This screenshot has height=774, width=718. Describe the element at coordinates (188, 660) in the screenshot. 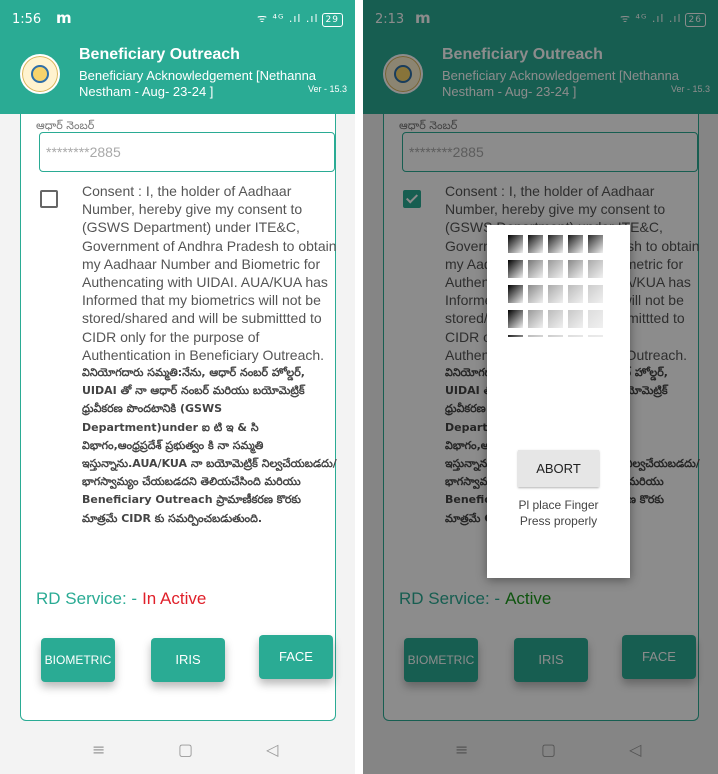

I see `iris-button: IRIS` at that location.